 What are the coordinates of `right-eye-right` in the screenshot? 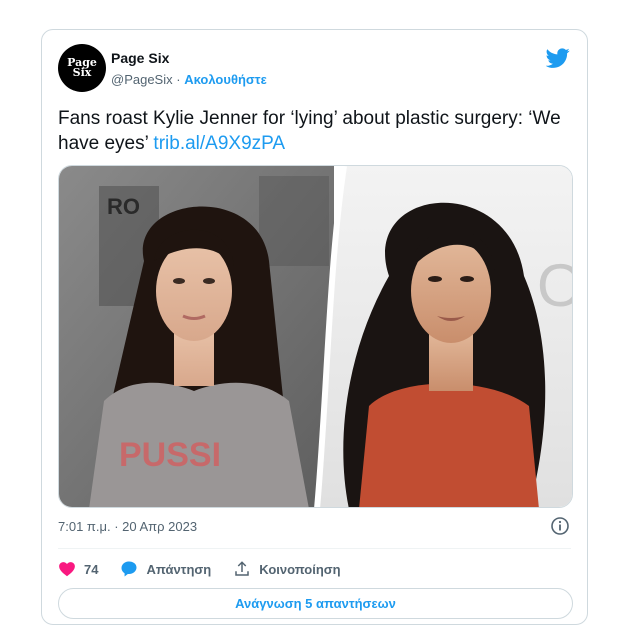 It's located at (467, 279).